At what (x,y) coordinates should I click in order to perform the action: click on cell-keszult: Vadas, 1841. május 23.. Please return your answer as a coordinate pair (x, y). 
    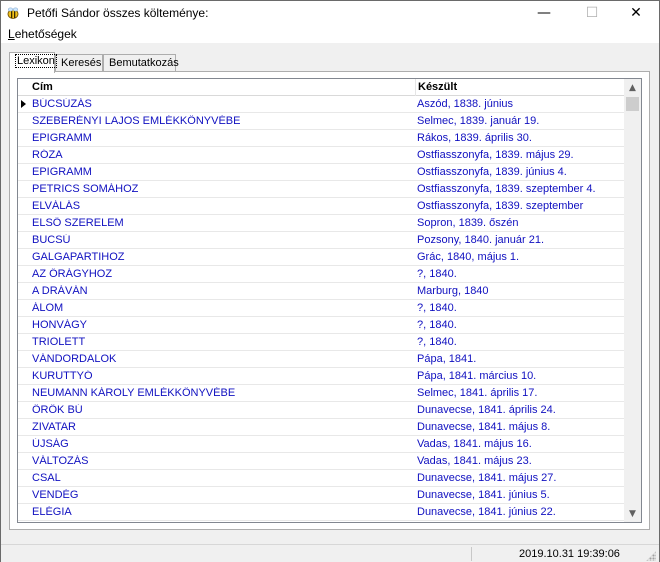
    Looking at the image, I should click on (519, 461).